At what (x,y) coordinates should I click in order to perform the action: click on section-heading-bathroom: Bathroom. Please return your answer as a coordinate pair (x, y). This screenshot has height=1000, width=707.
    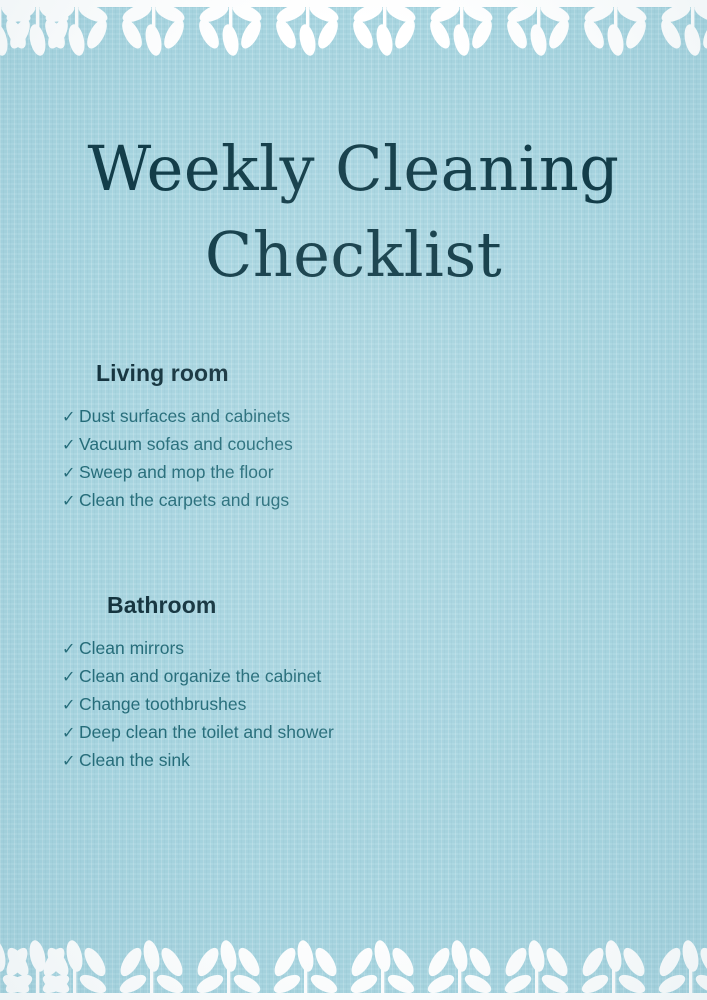
    Looking at the image, I should click on (162, 605).